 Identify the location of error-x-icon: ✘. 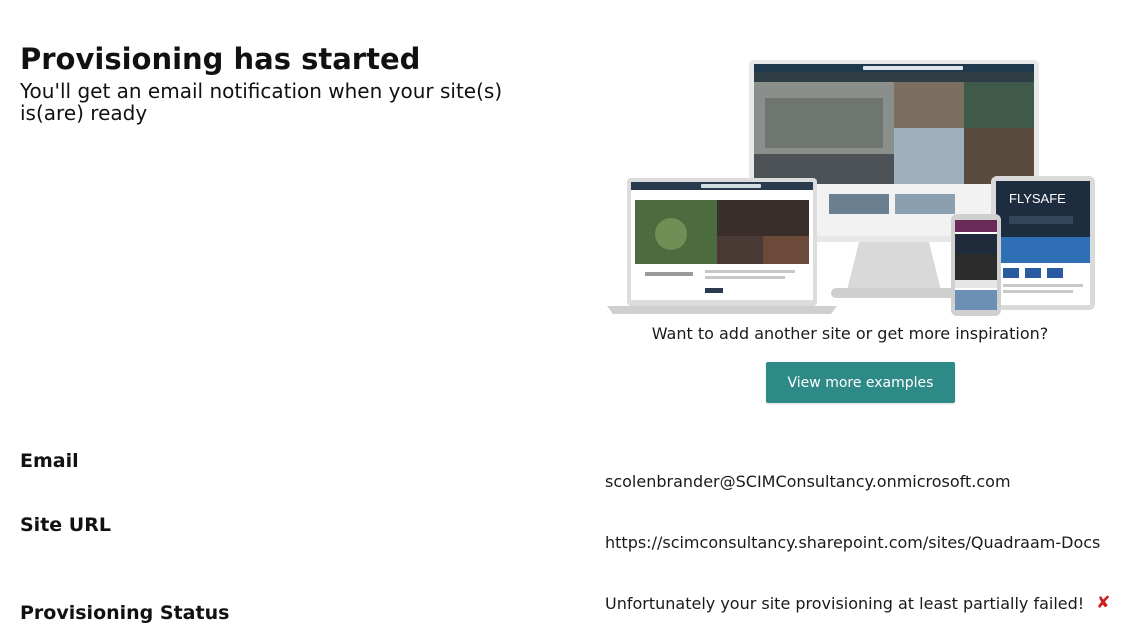
(1103, 603).